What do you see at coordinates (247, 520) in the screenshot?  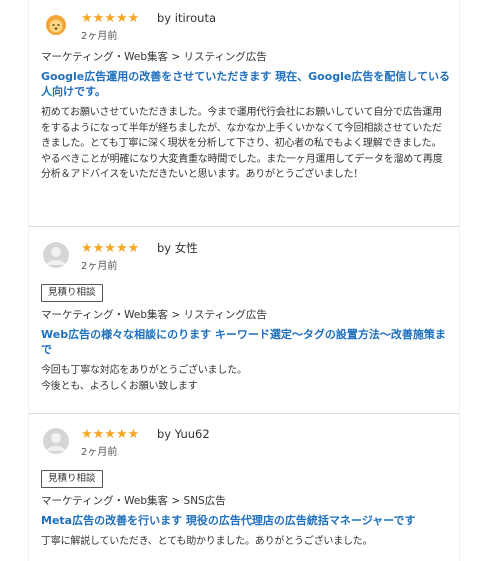 I see `service-title-link: Meta広告の改善を行います 現役の広告代理店の広告統括マネージャーです` at bounding box center [247, 520].